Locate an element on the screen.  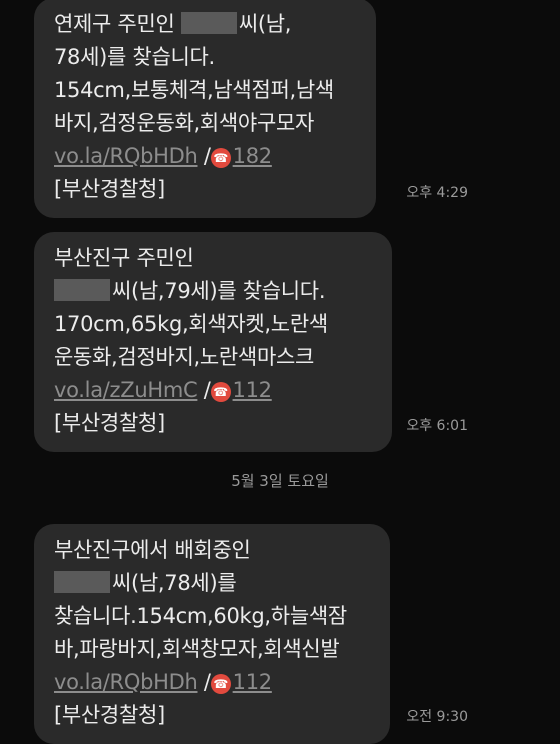
message-text: 씨(남,78세)를 is located at coordinates (174, 583).